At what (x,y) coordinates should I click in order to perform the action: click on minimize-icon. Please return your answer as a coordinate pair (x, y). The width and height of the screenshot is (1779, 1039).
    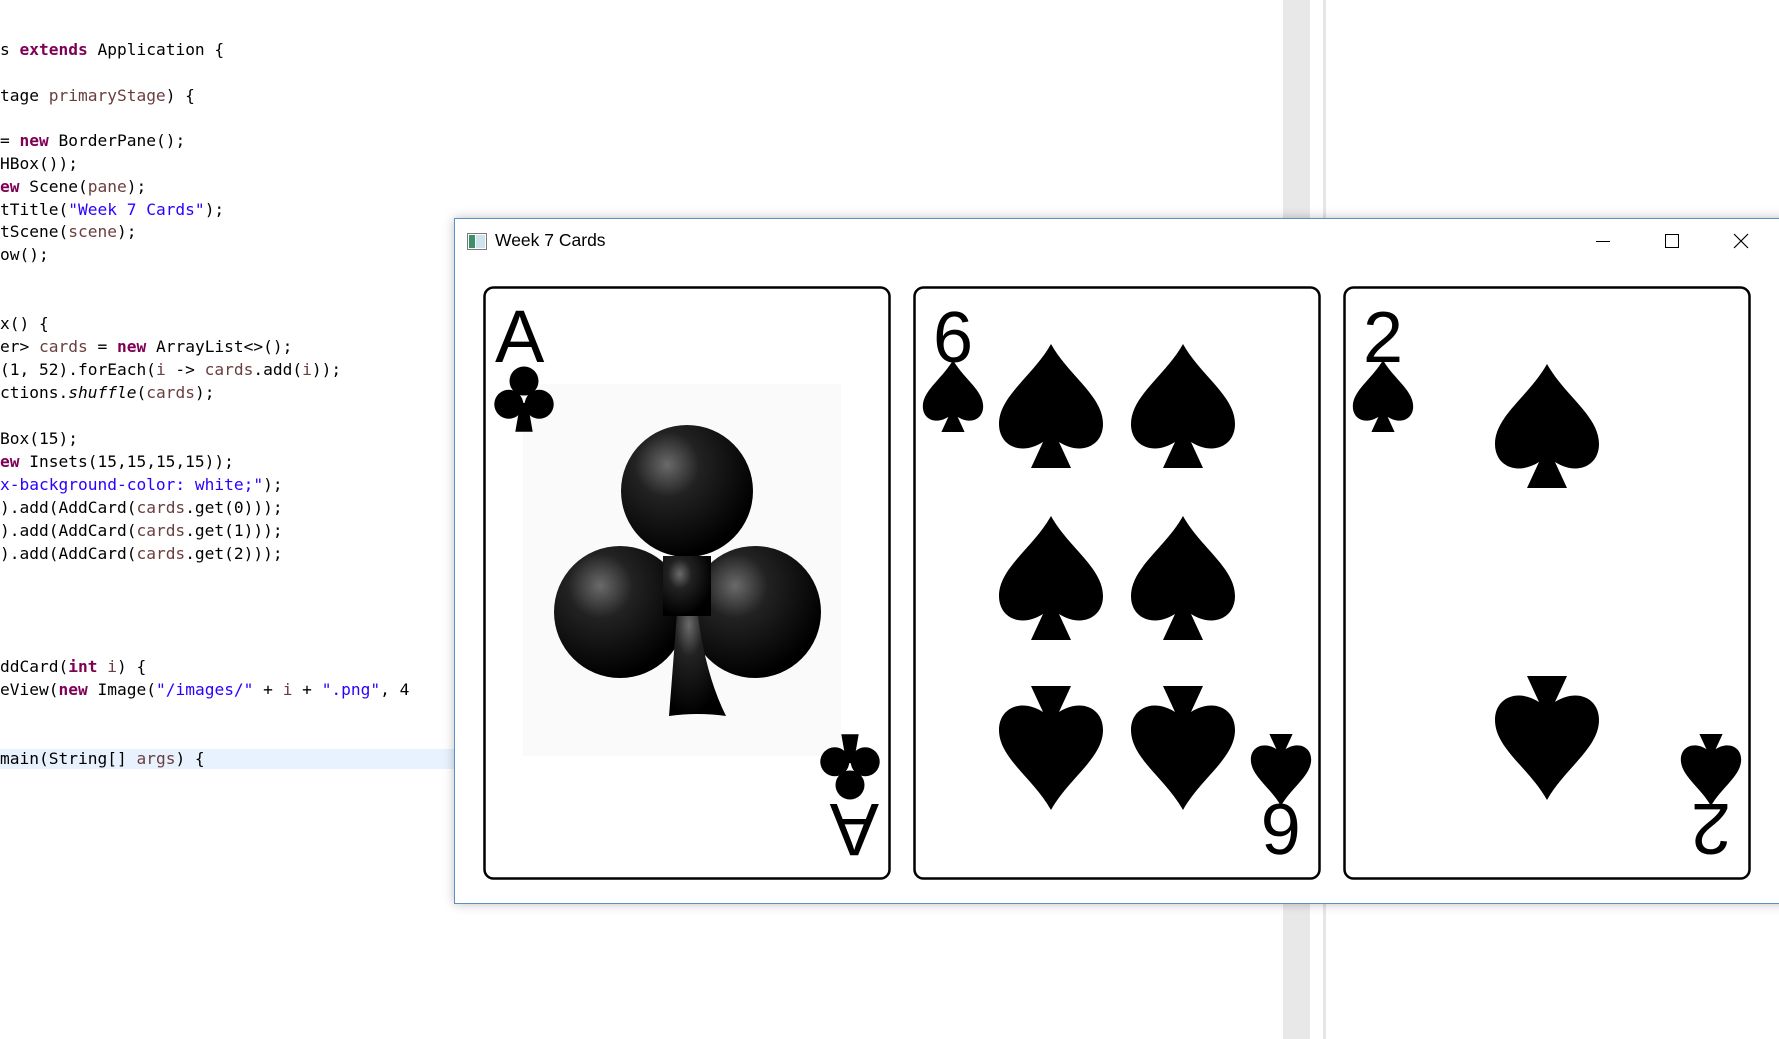
    Looking at the image, I should click on (1603, 241).